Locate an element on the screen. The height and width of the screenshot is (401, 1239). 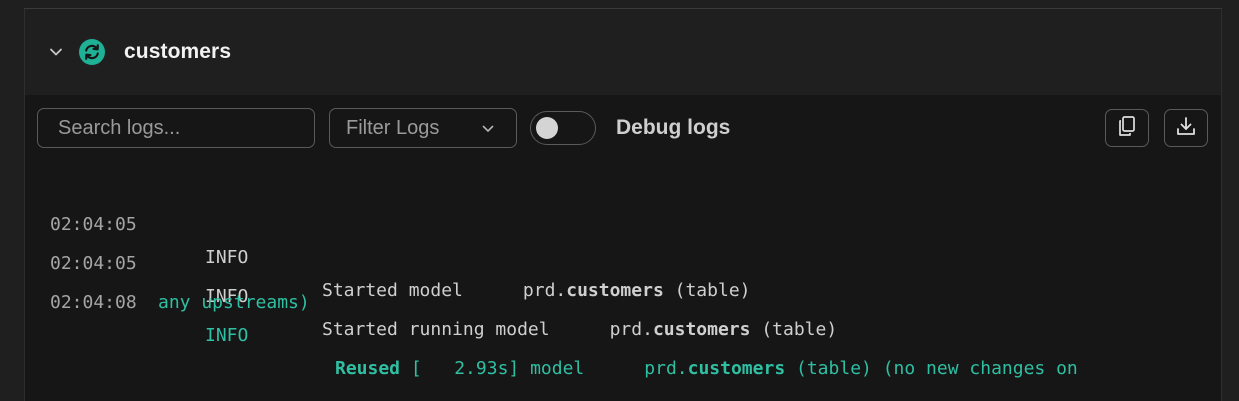
collapse-chevron-icon is located at coordinates (56, 52).